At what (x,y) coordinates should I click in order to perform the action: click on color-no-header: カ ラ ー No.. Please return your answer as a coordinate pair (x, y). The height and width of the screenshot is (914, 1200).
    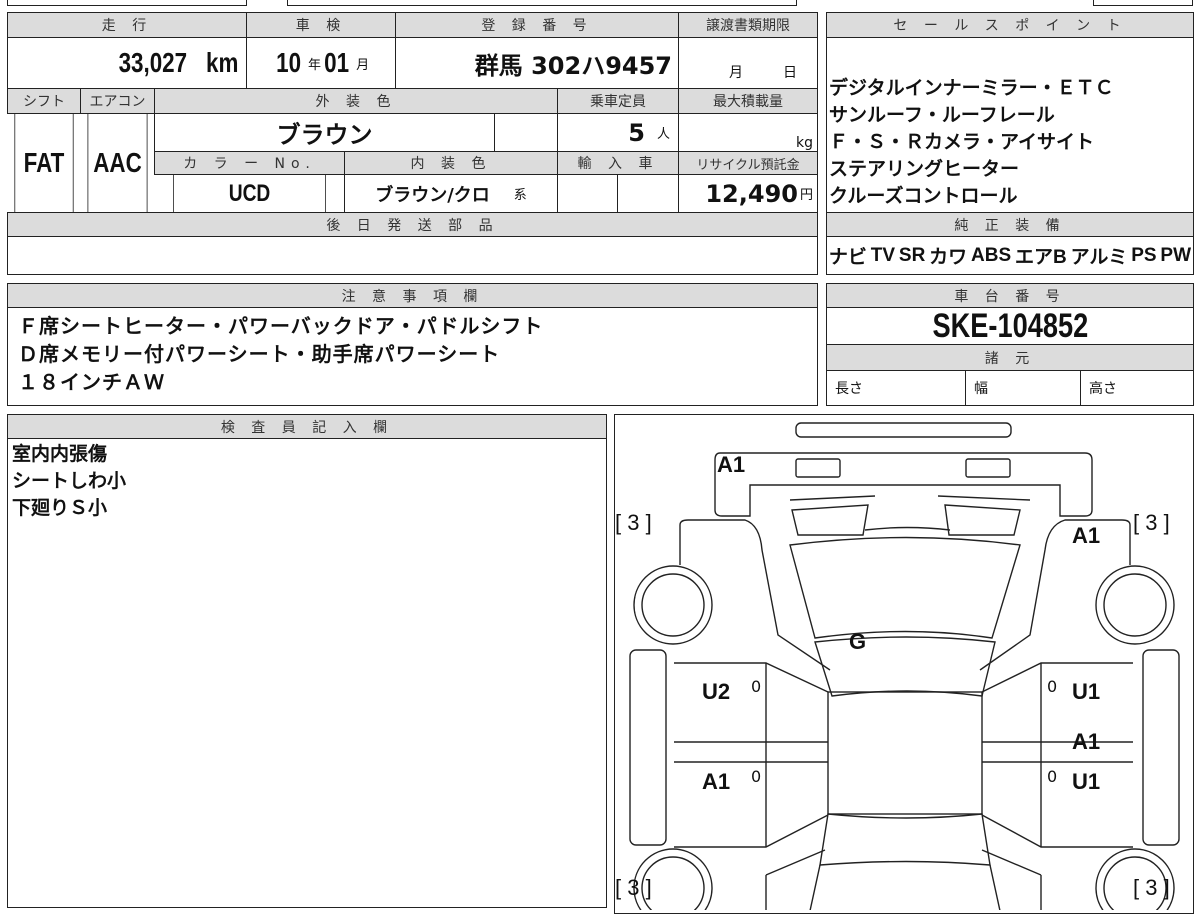
    Looking at the image, I should click on (249, 163).